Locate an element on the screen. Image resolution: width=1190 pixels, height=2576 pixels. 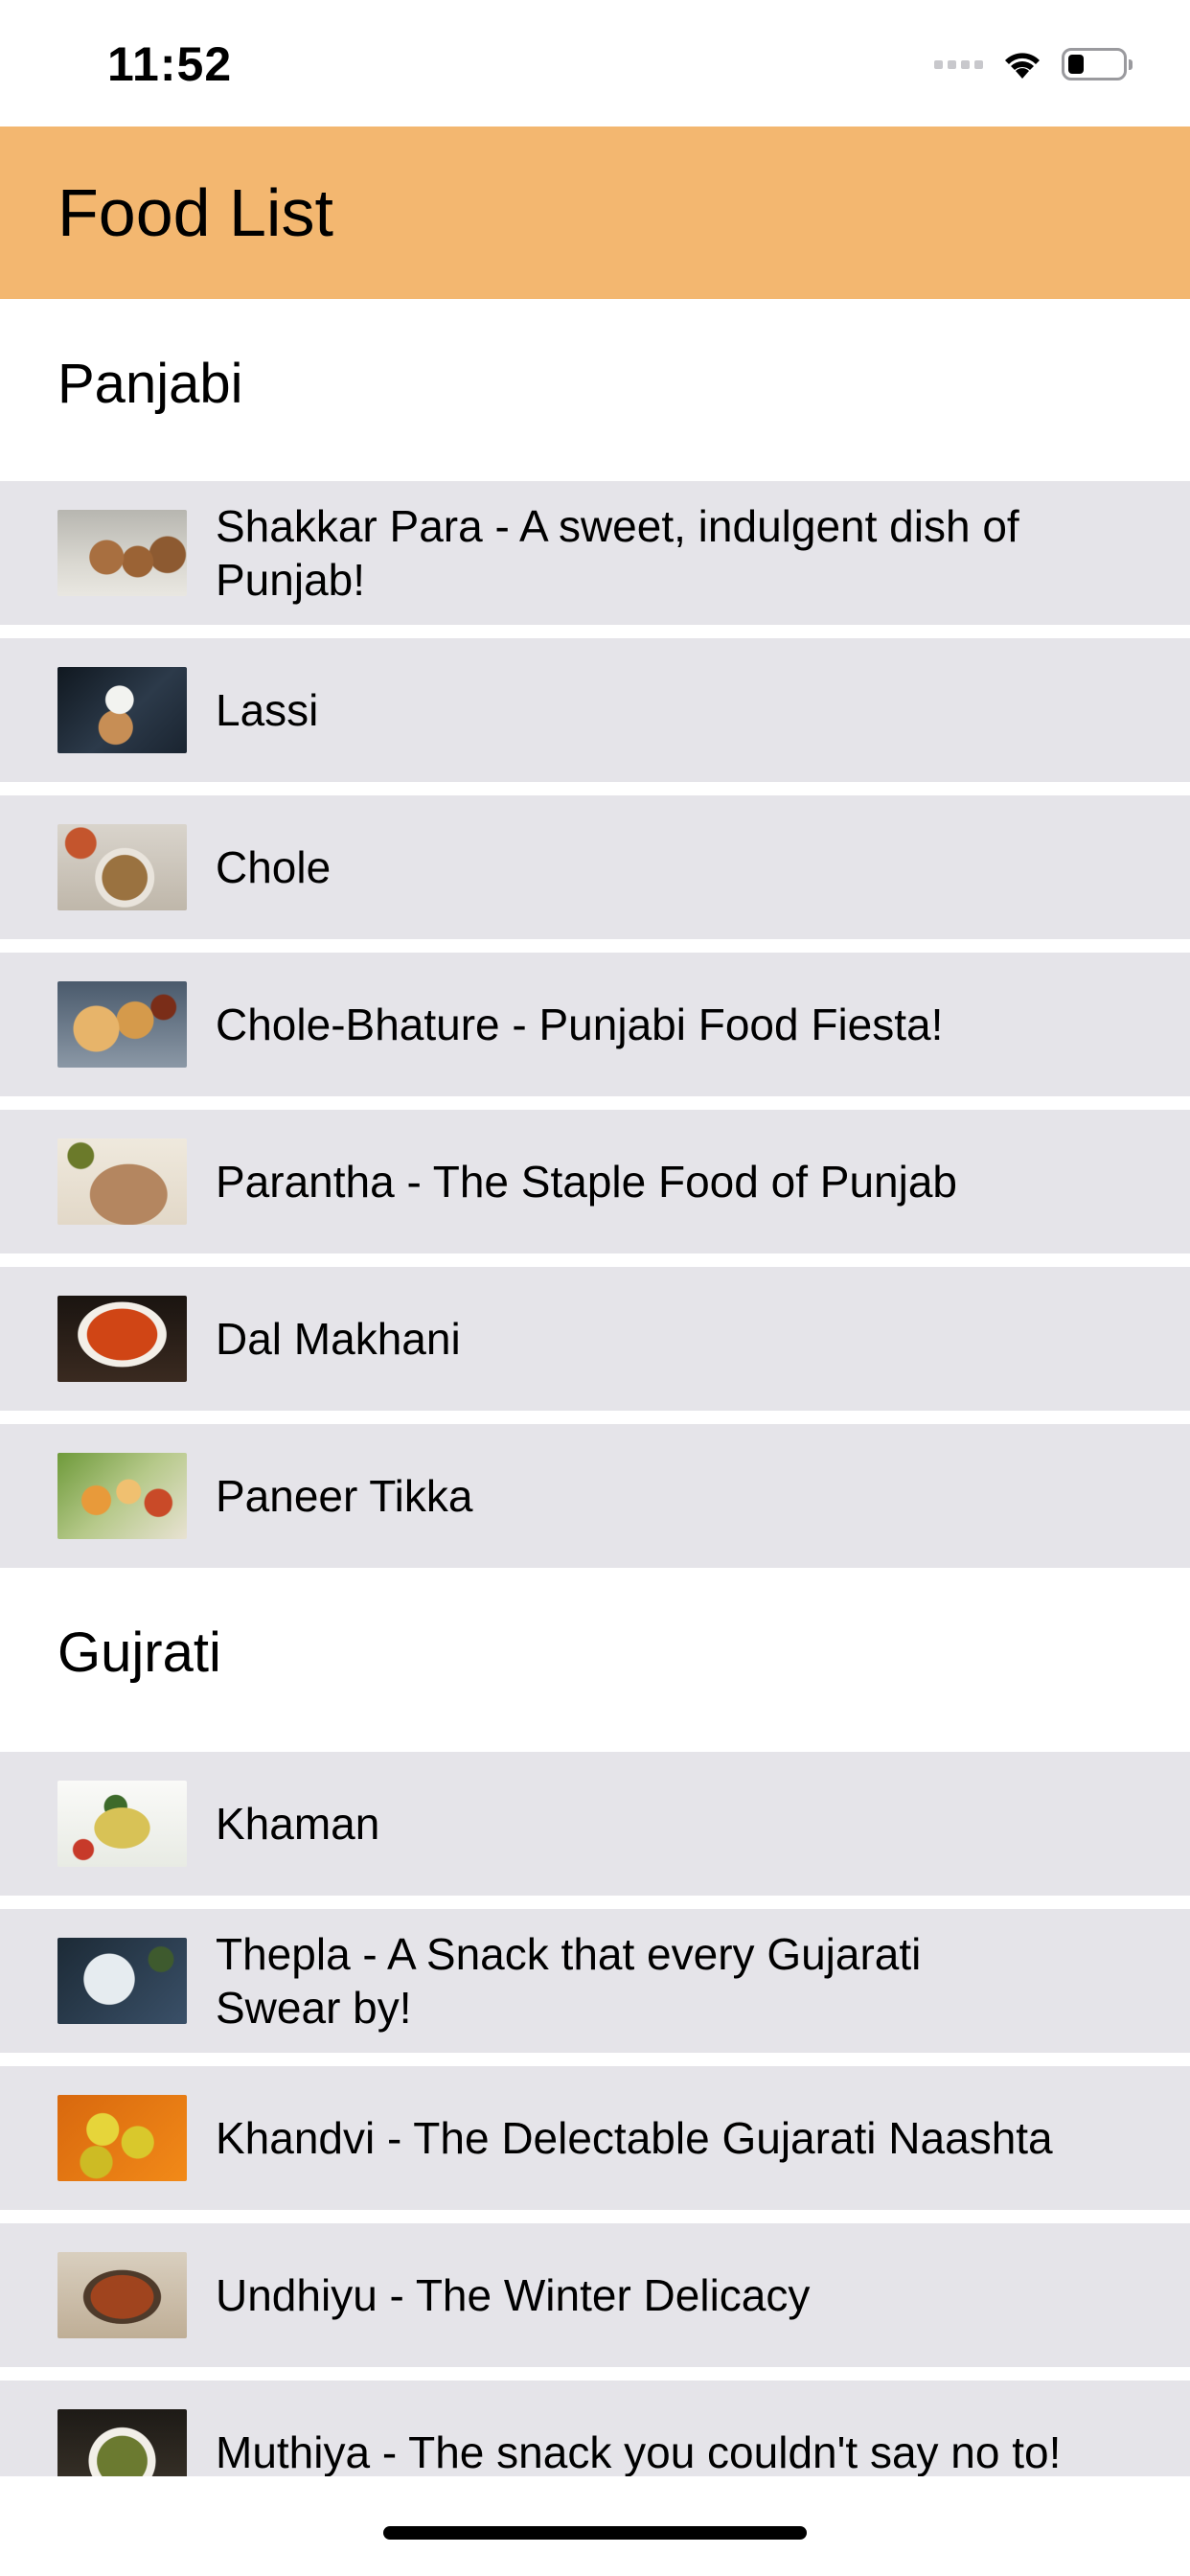
lassi-image is located at coordinates (122, 710).